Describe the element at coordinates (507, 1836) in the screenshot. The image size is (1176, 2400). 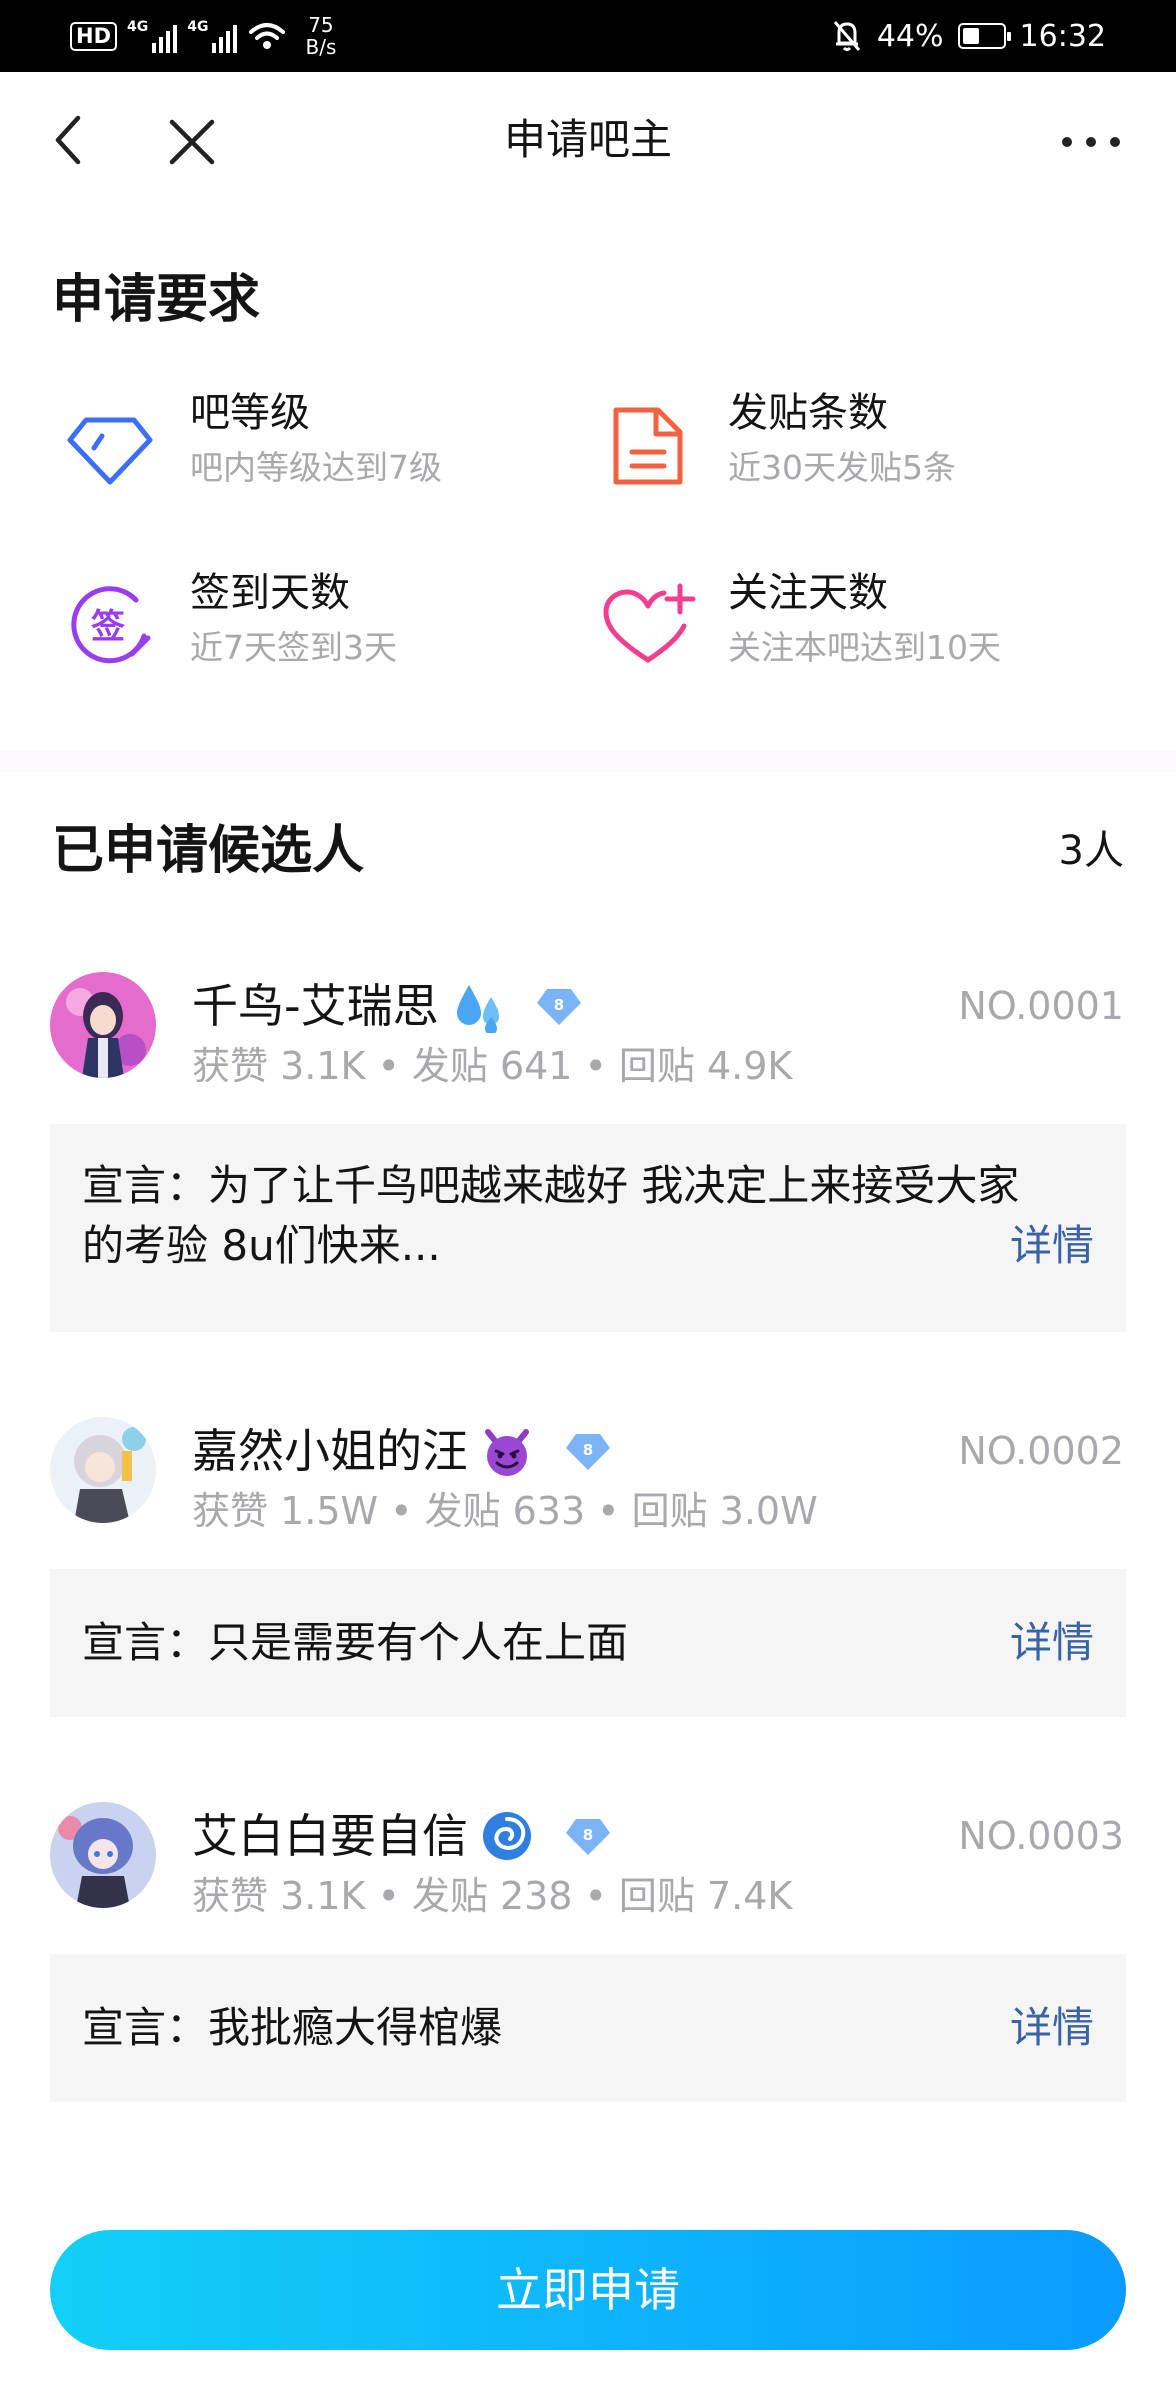
I see `cyclone-icon` at that location.